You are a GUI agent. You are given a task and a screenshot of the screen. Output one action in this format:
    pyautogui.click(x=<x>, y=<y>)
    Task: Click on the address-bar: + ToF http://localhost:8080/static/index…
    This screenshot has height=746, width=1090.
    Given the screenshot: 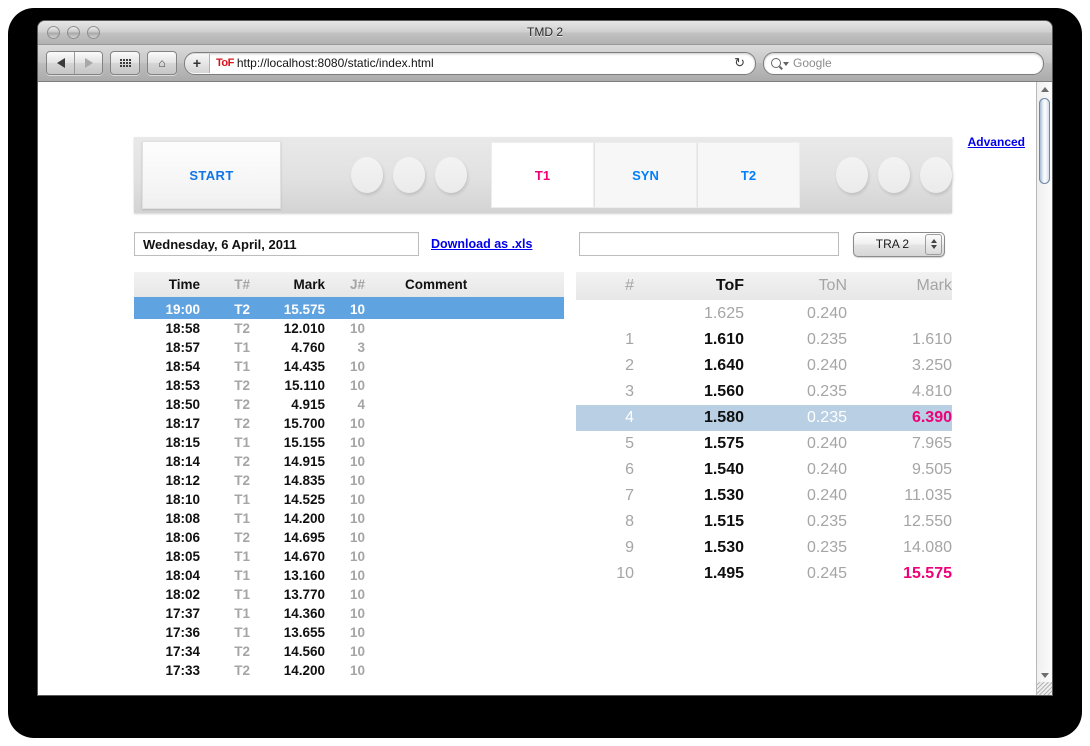 What is the action you would take?
    pyautogui.click(x=470, y=63)
    